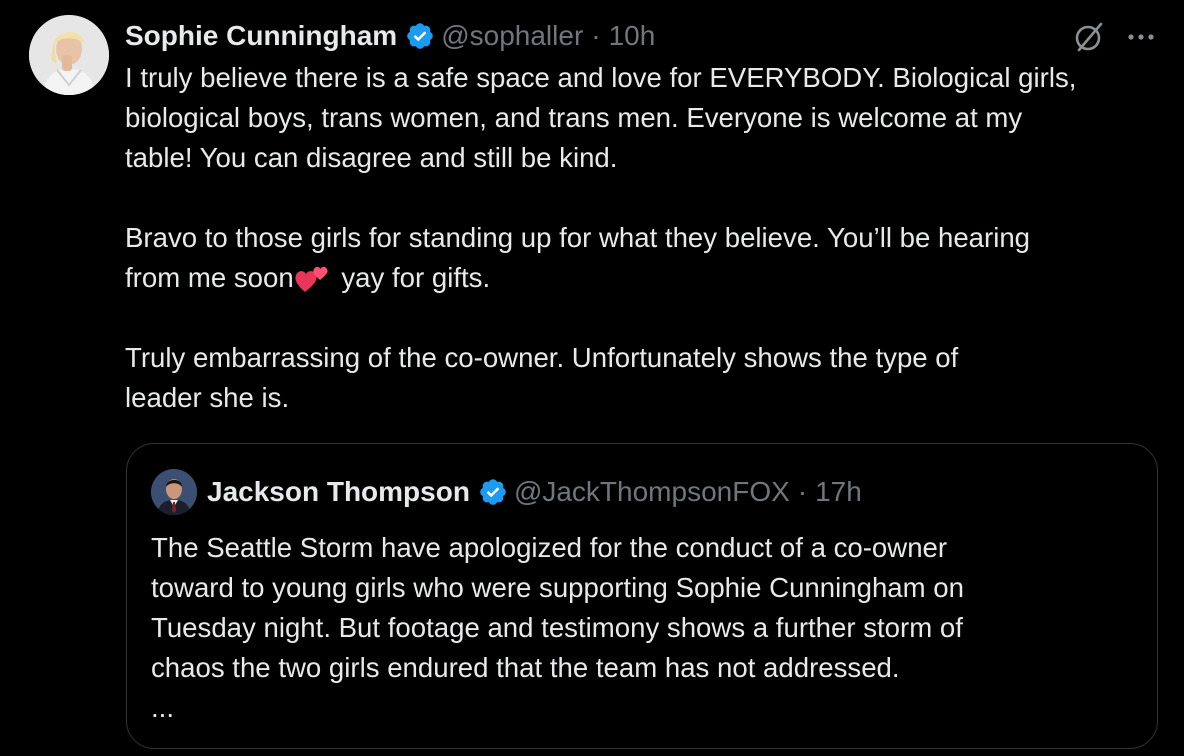  I want to click on quoted-author-display-name: Jackson Thompson, so click(338, 492).